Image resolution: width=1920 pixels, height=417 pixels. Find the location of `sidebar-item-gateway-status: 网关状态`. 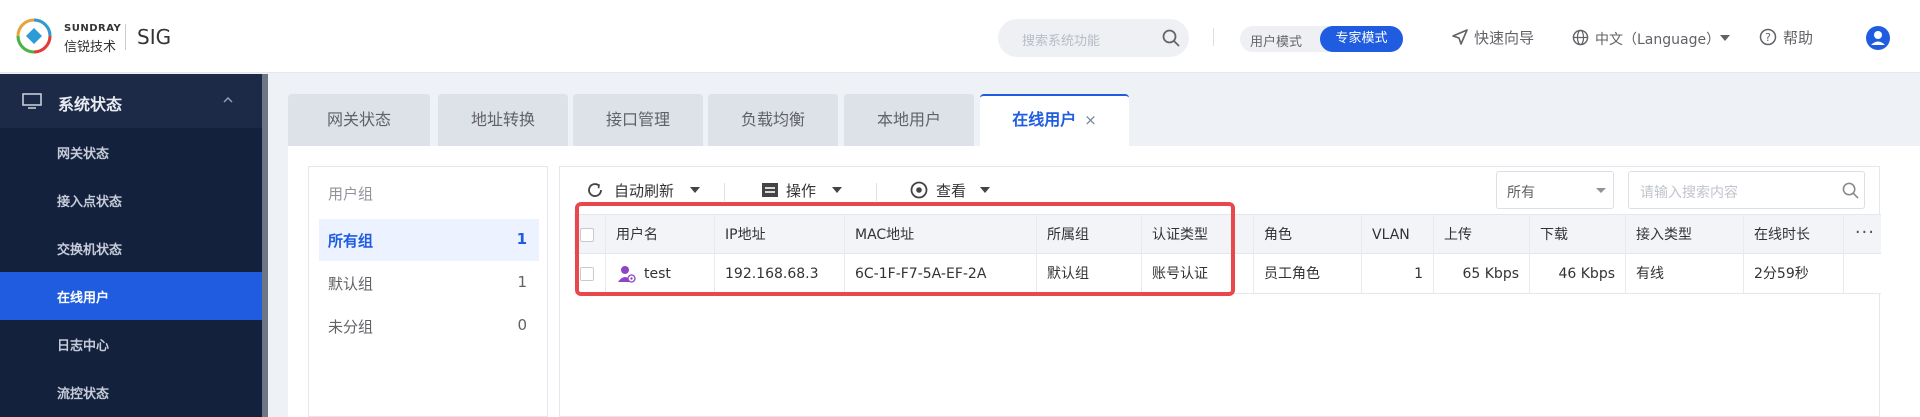

sidebar-item-gateway-status: 网关状态 is located at coordinates (131, 152).